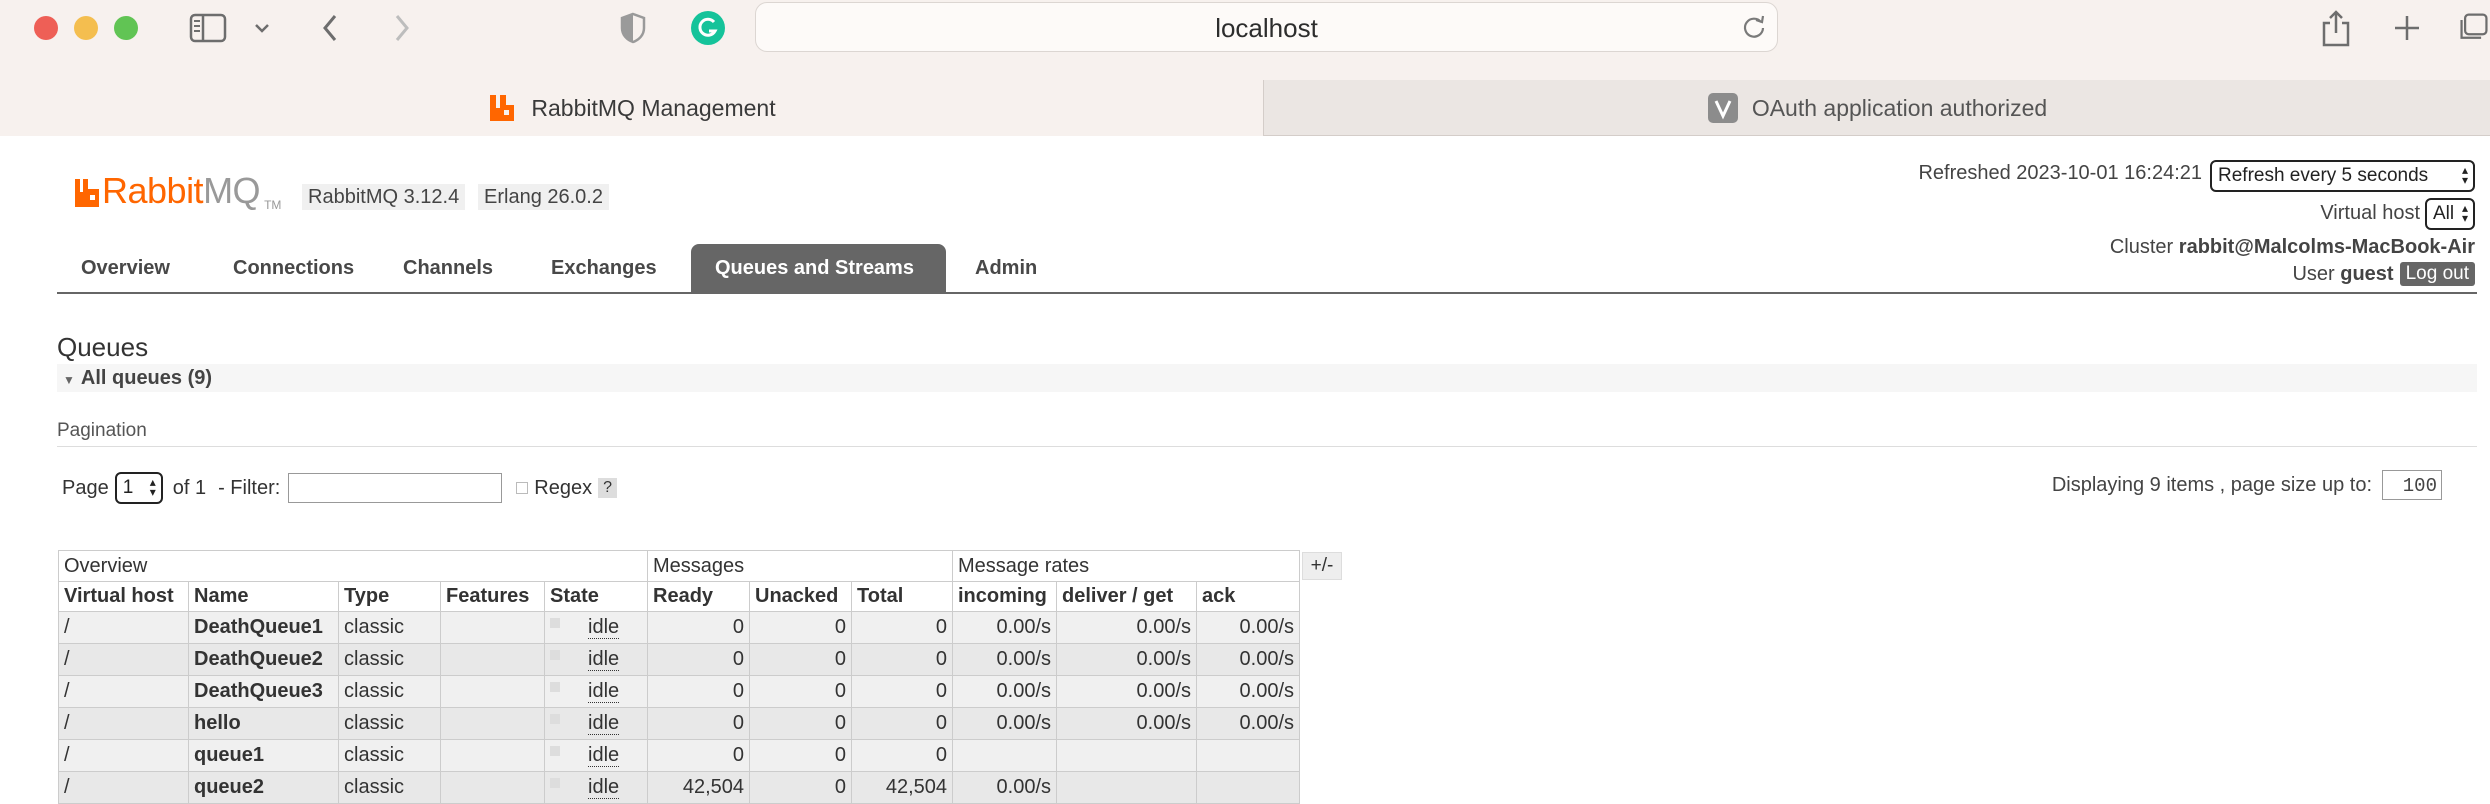  Describe the element at coordinates (402, 28) in the screenshot. I see `forward-arrow-icon` at that location.